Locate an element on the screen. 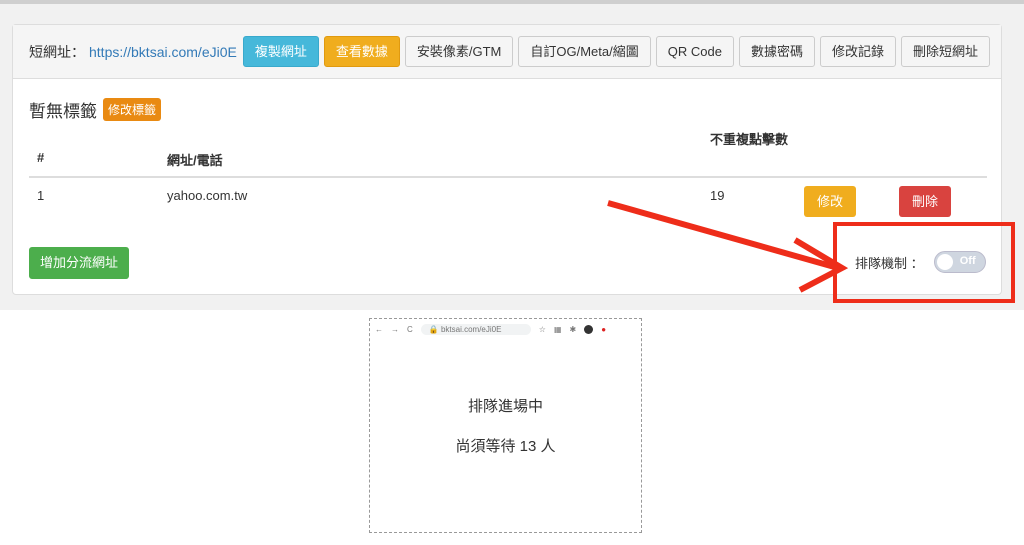 This screenshot has height=545, width=1024. avatar is located at coordinates (589, 329).